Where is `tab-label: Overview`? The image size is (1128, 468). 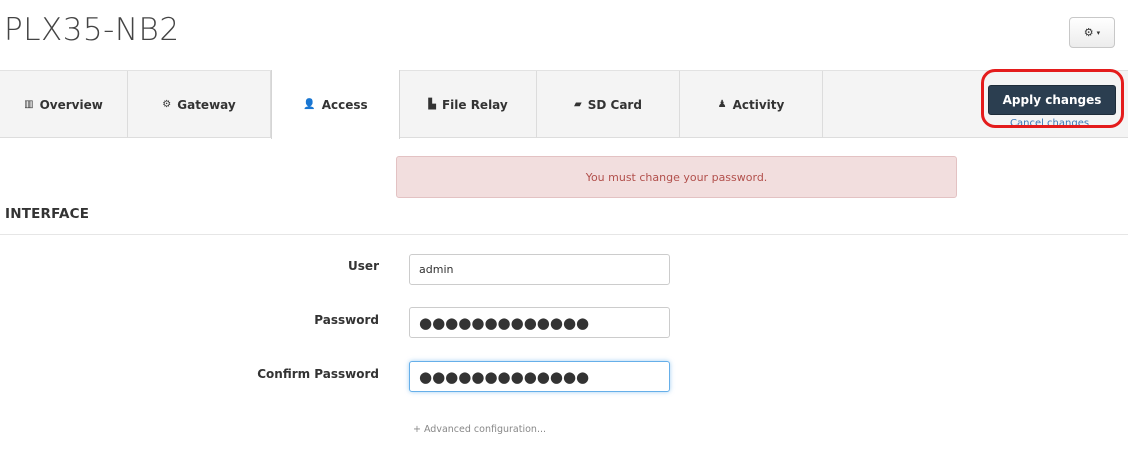
tab-label: Overview is located at coordinates (71, 104).